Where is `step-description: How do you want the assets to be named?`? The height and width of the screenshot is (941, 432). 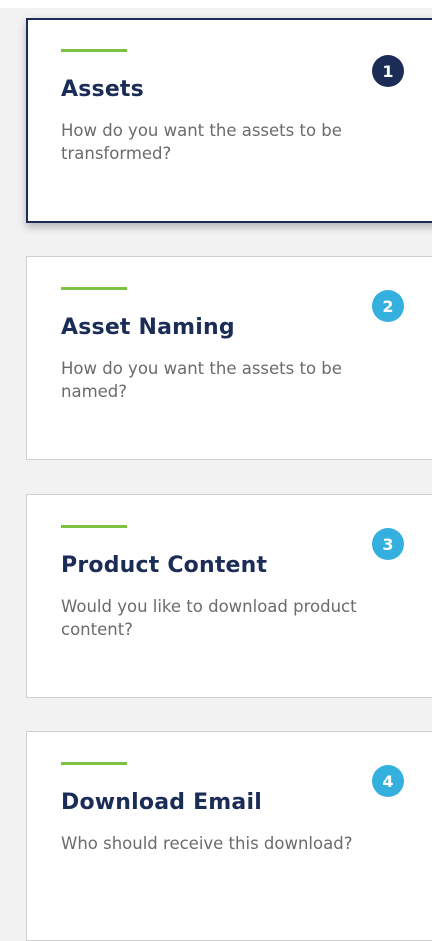 step-description: How do you want the assets to be named? is located at coordinates (201, 380).